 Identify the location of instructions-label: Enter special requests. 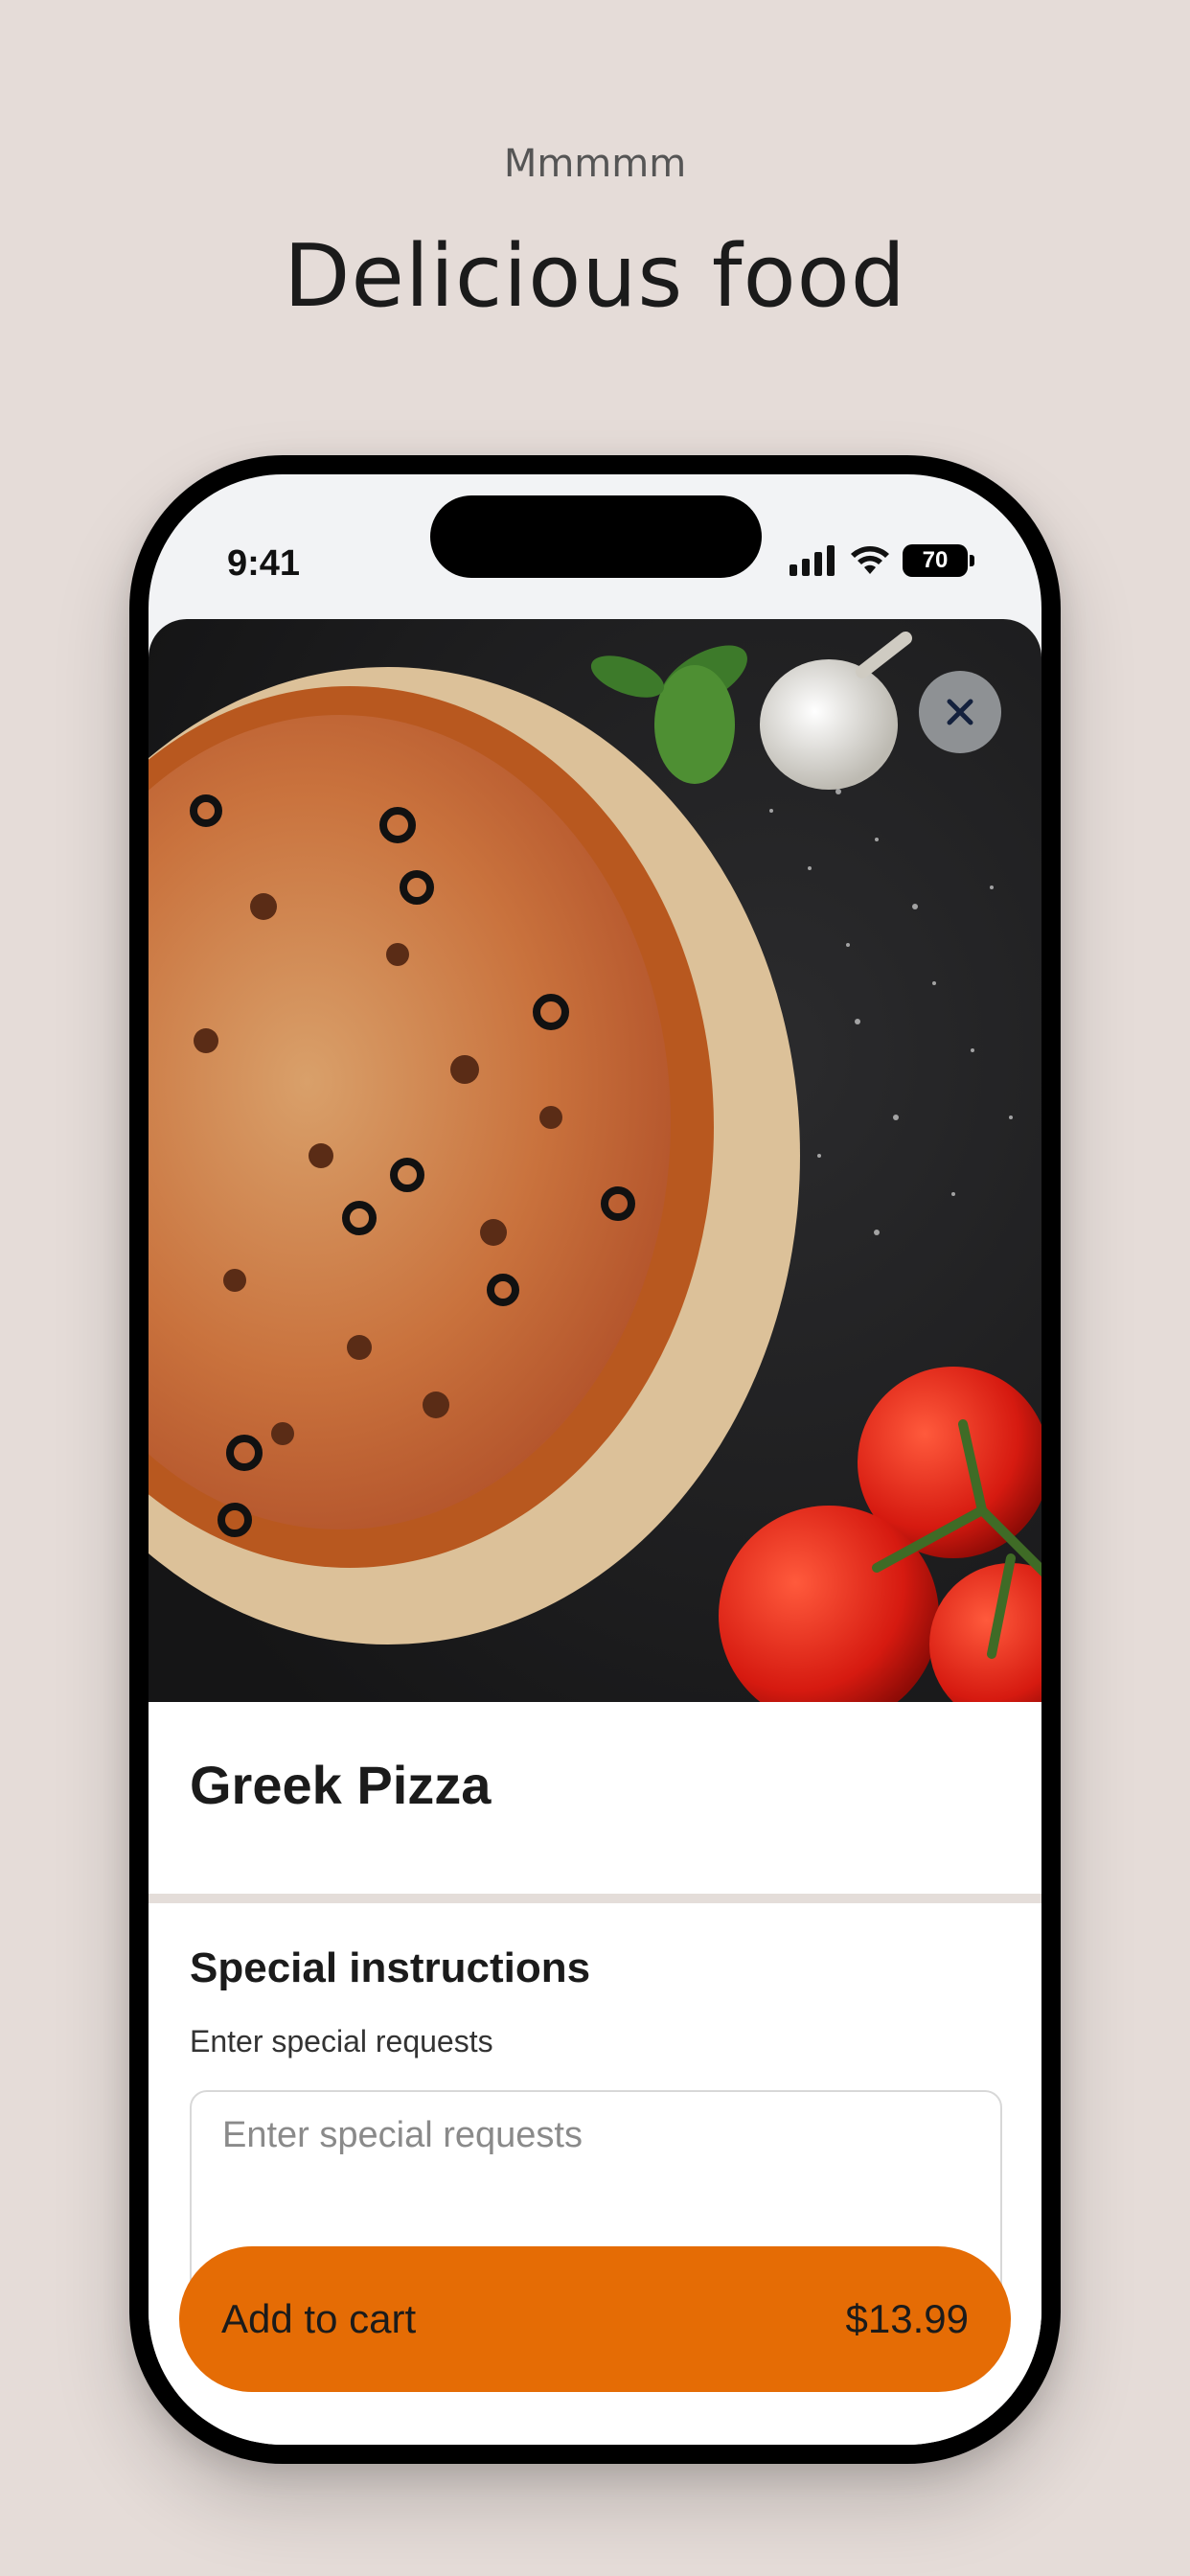
(342, 2041).